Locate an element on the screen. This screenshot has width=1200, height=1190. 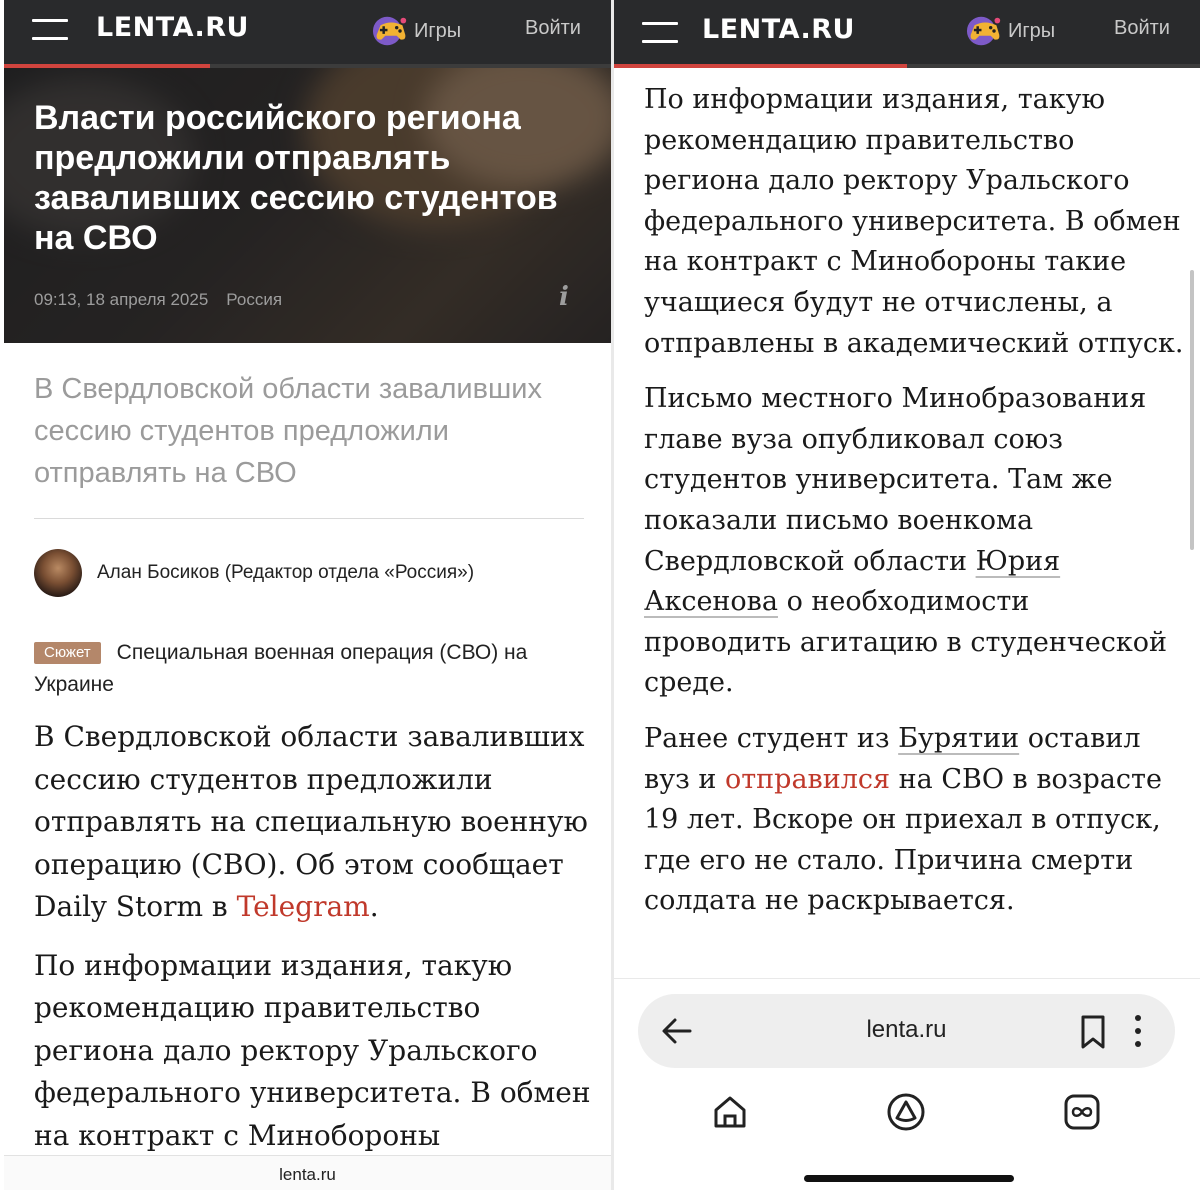
reading-progress-bar is located at coordinates (907, 66).